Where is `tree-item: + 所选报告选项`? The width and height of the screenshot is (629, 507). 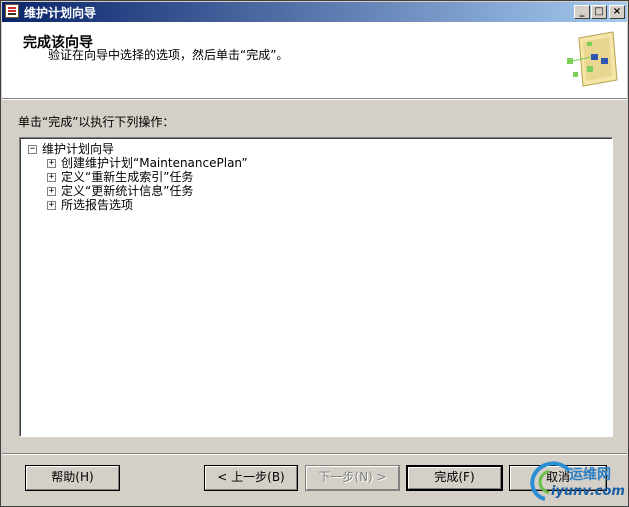
tree-item: + 所选报告选项 is located at coordinates (90, 205).